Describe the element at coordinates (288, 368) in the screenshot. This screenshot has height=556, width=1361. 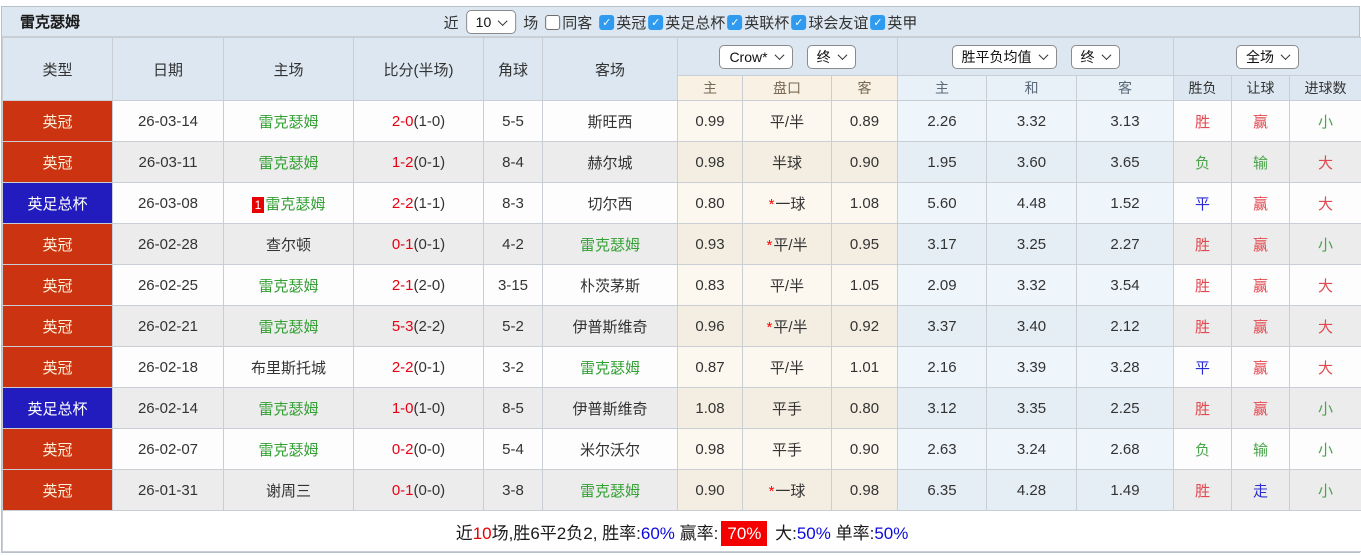
I see `home-team-name: 布里斯托城` at that location.